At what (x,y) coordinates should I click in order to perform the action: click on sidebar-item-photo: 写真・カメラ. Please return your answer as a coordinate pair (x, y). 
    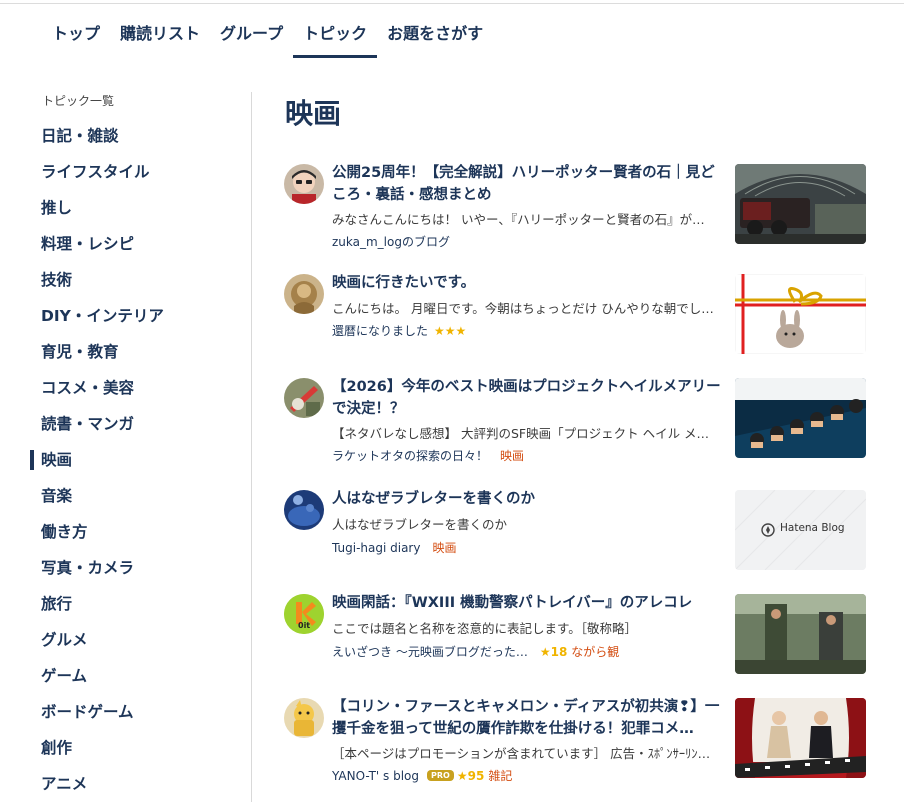
    Looking at the image, I should click on (130, 568).